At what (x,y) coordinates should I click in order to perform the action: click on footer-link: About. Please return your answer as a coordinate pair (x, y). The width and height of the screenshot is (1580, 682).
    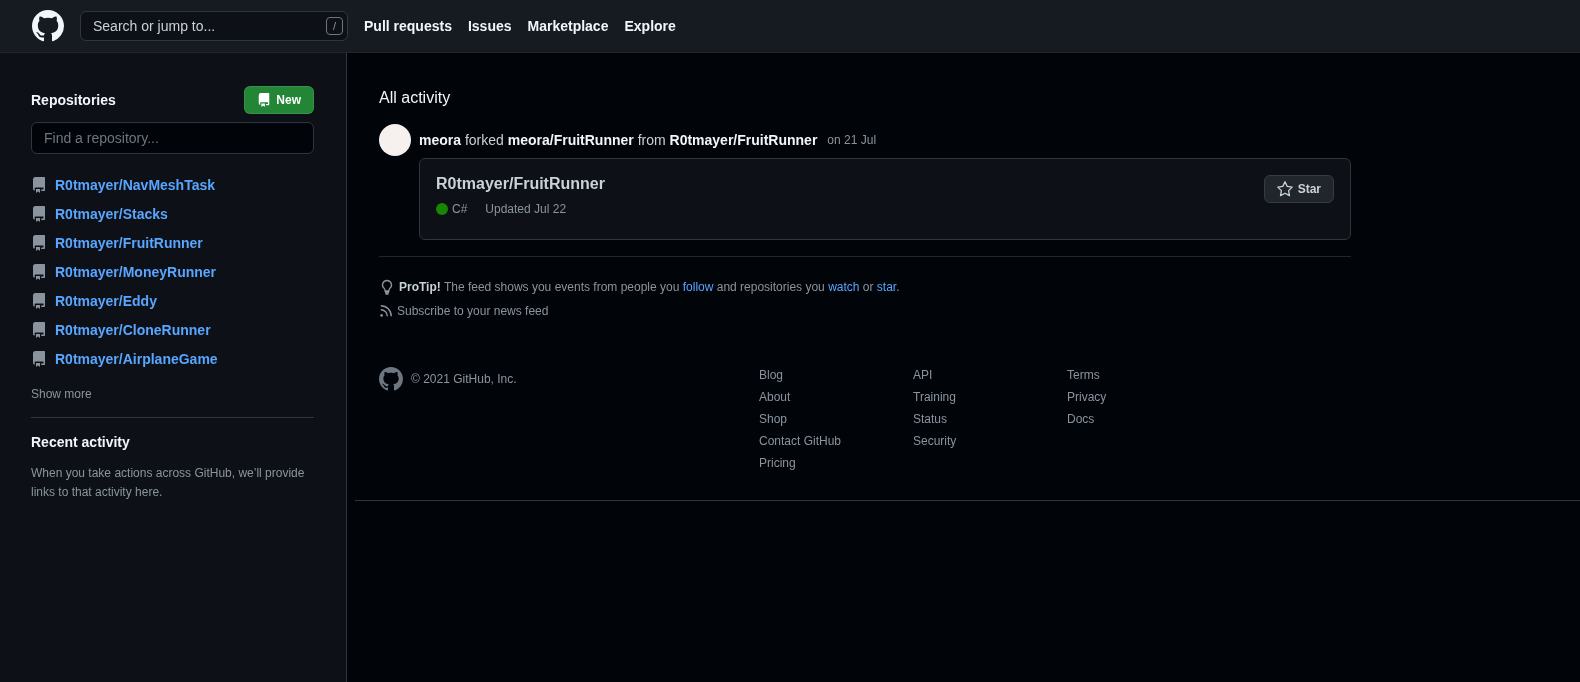
    Looking at the image, I should click on (836, 397).